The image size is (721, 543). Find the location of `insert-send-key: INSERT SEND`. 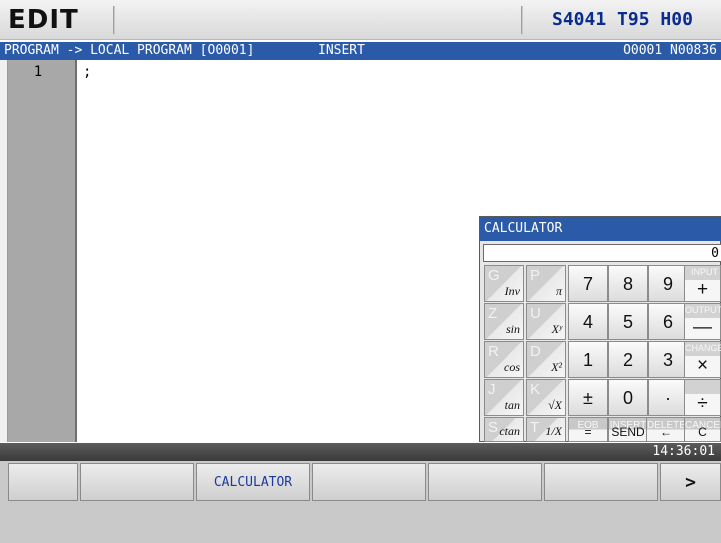

insert-send-key: INSERT SEND is located at coordinates (628, 429).